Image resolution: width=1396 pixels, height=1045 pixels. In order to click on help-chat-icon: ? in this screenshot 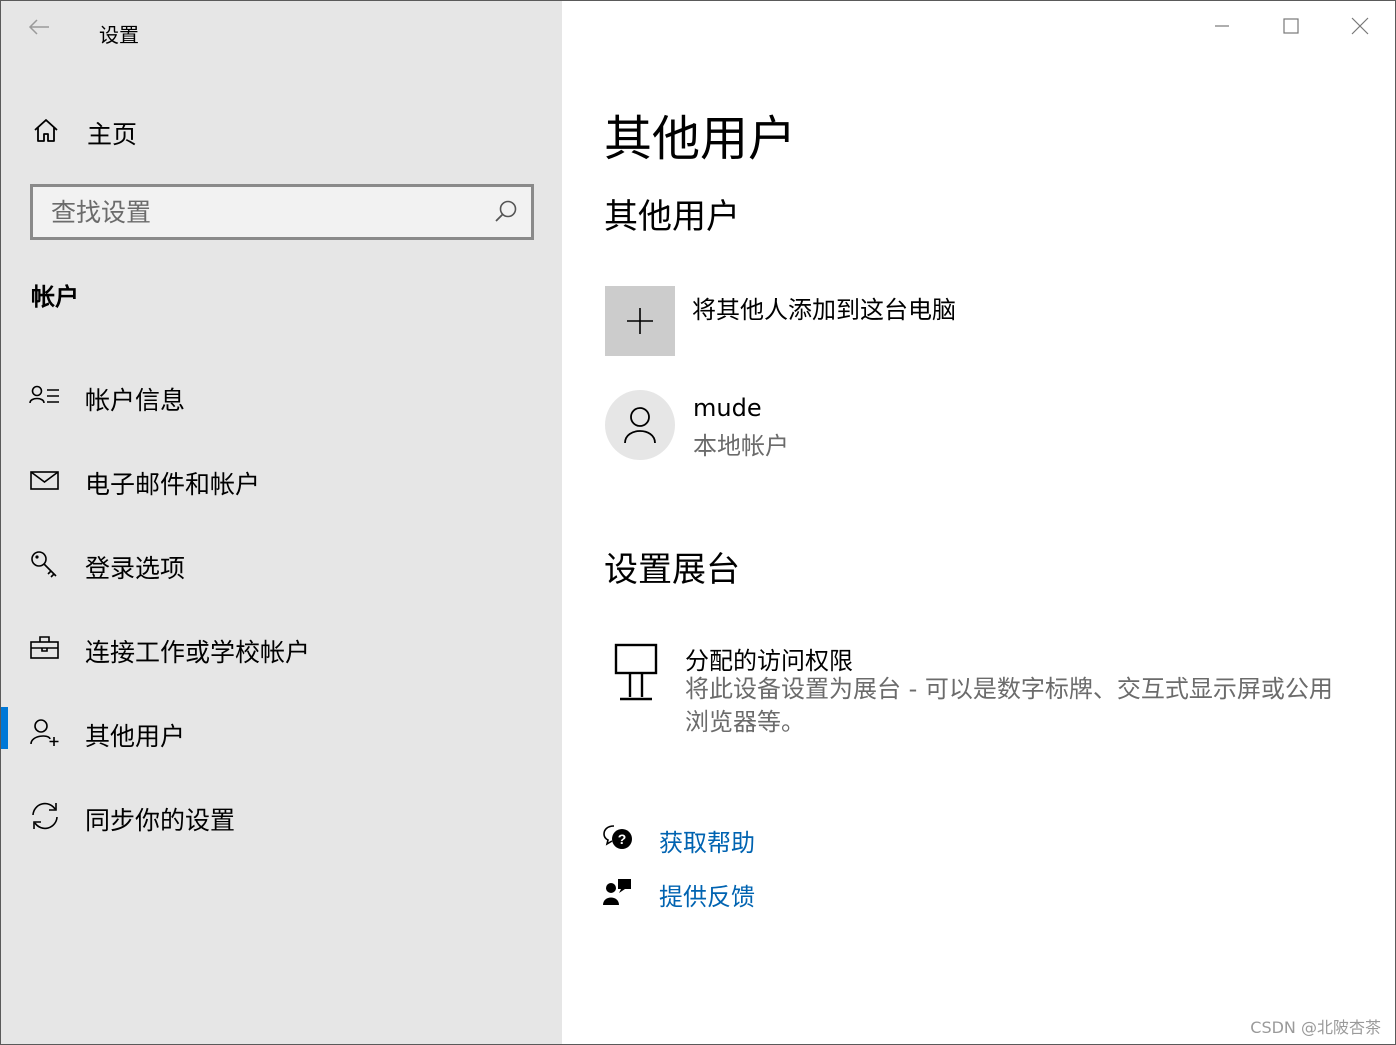, I will do `click(617, 837)`.